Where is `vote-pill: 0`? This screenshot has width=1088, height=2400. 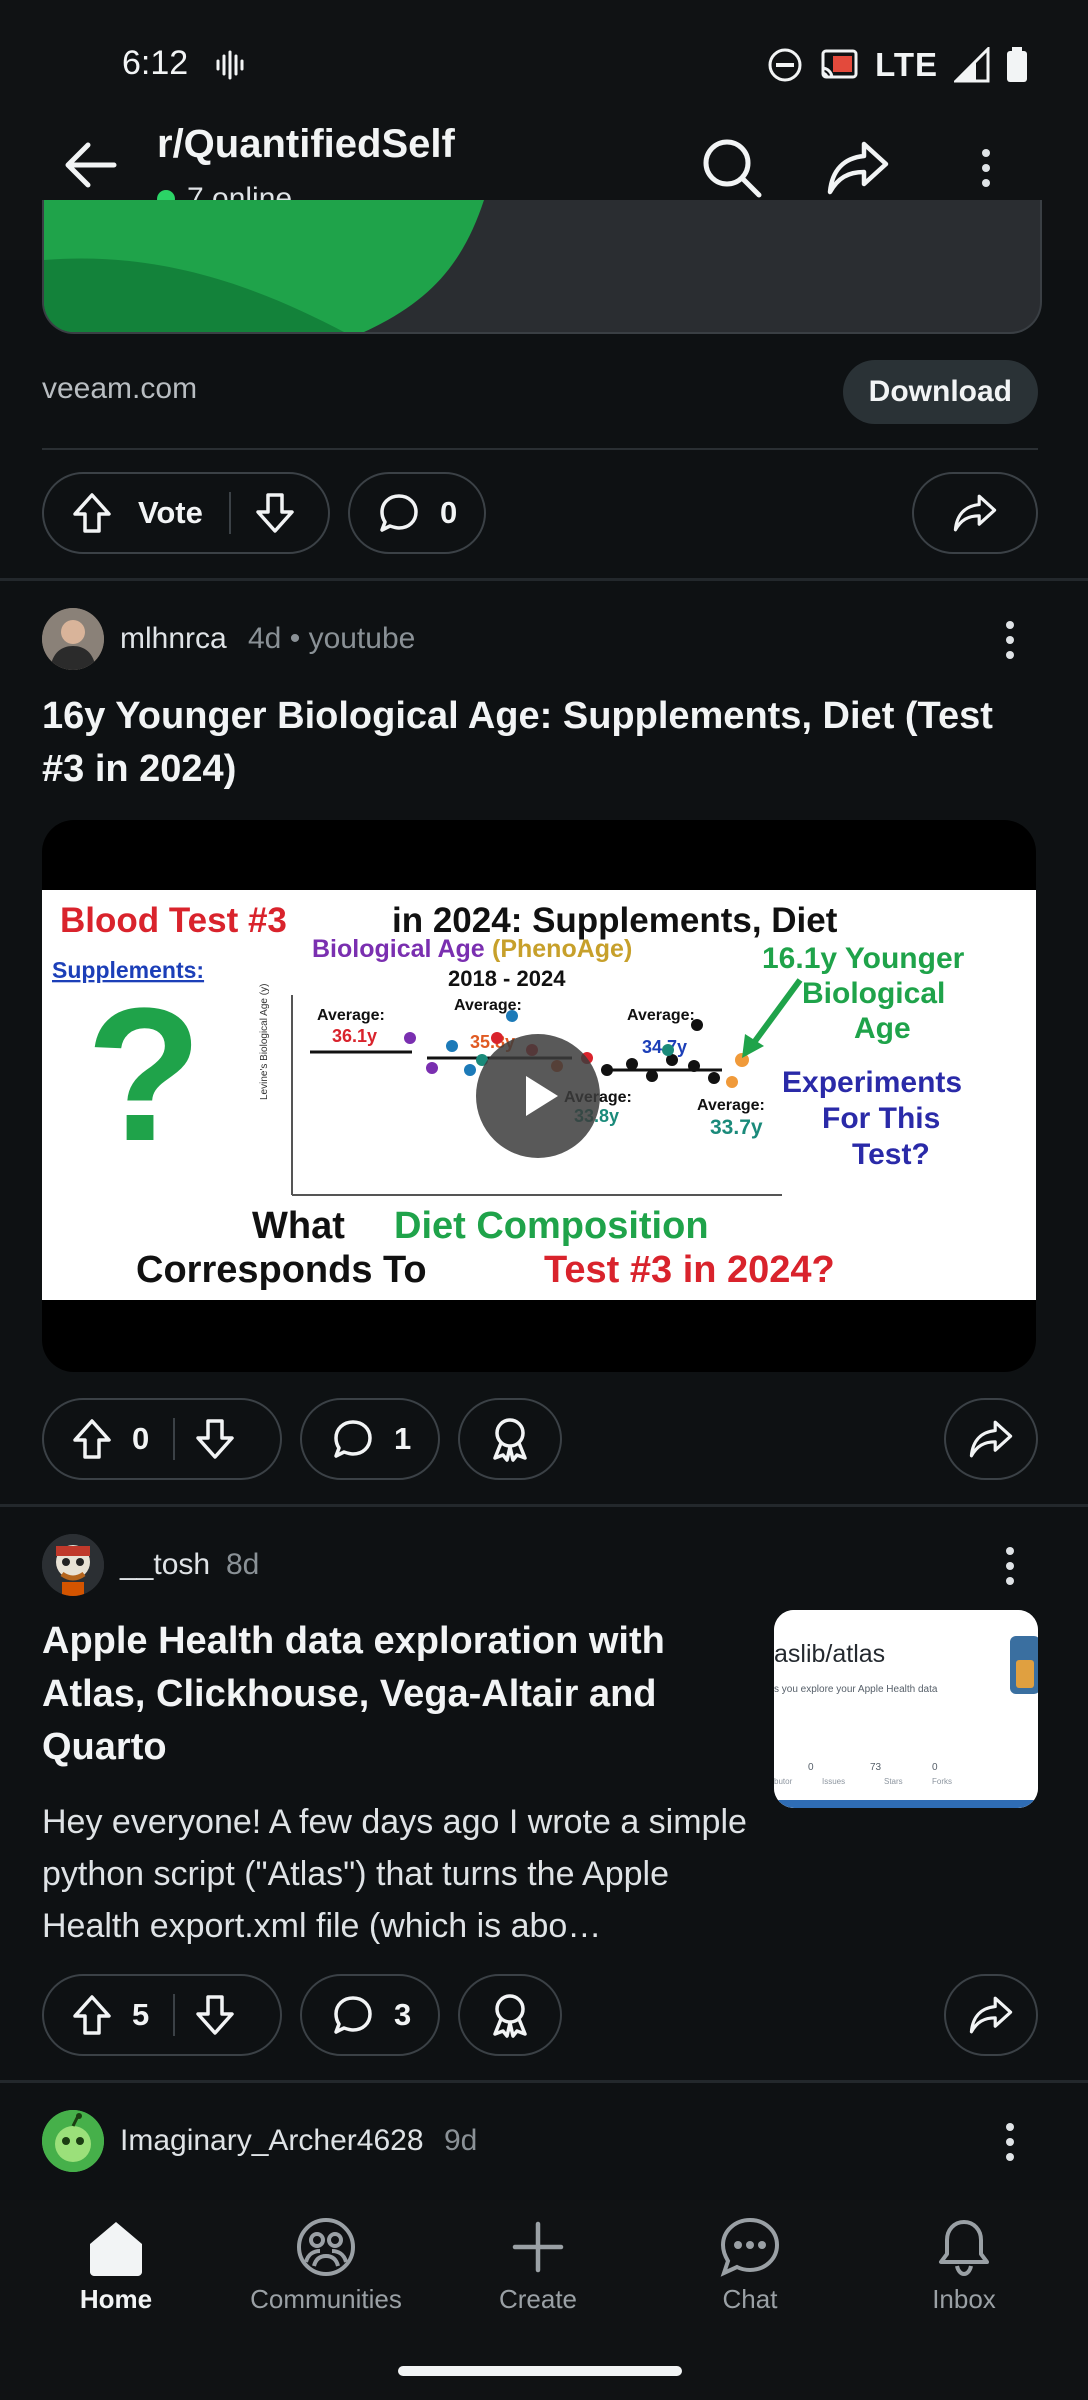
vote-pill: 0 is located at coordinates (162, 1439).